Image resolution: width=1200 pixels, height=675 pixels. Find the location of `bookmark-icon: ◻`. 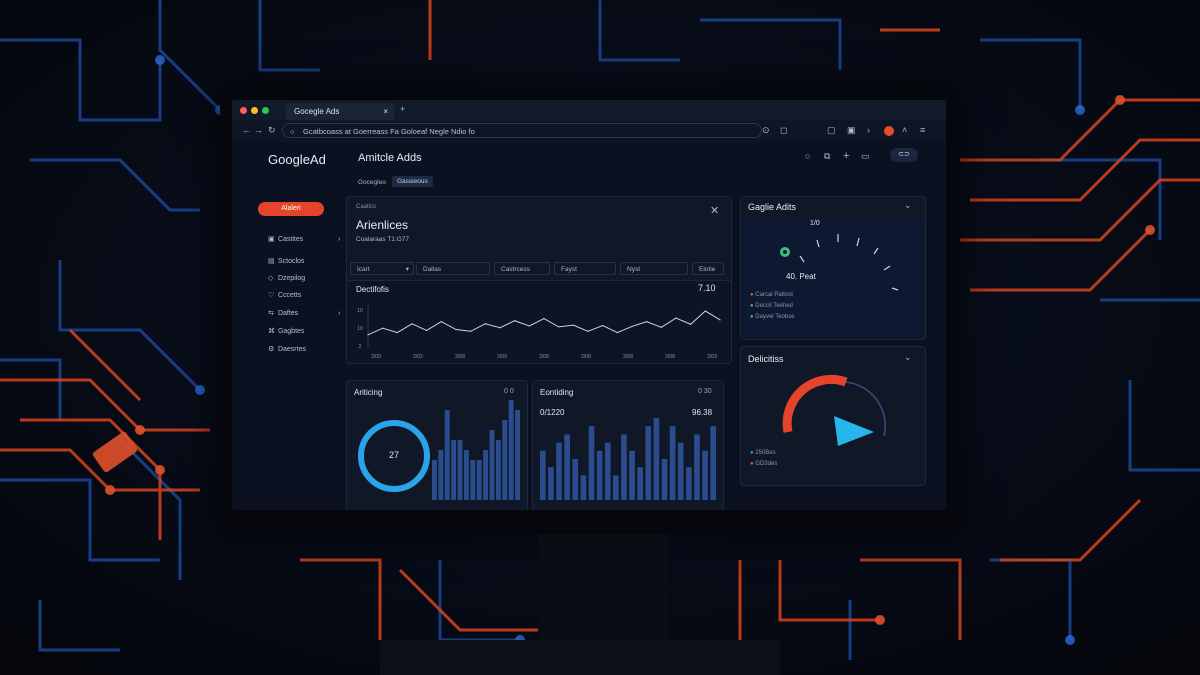

bookmark-icon: ◻ is located at coordinates (783, 130).